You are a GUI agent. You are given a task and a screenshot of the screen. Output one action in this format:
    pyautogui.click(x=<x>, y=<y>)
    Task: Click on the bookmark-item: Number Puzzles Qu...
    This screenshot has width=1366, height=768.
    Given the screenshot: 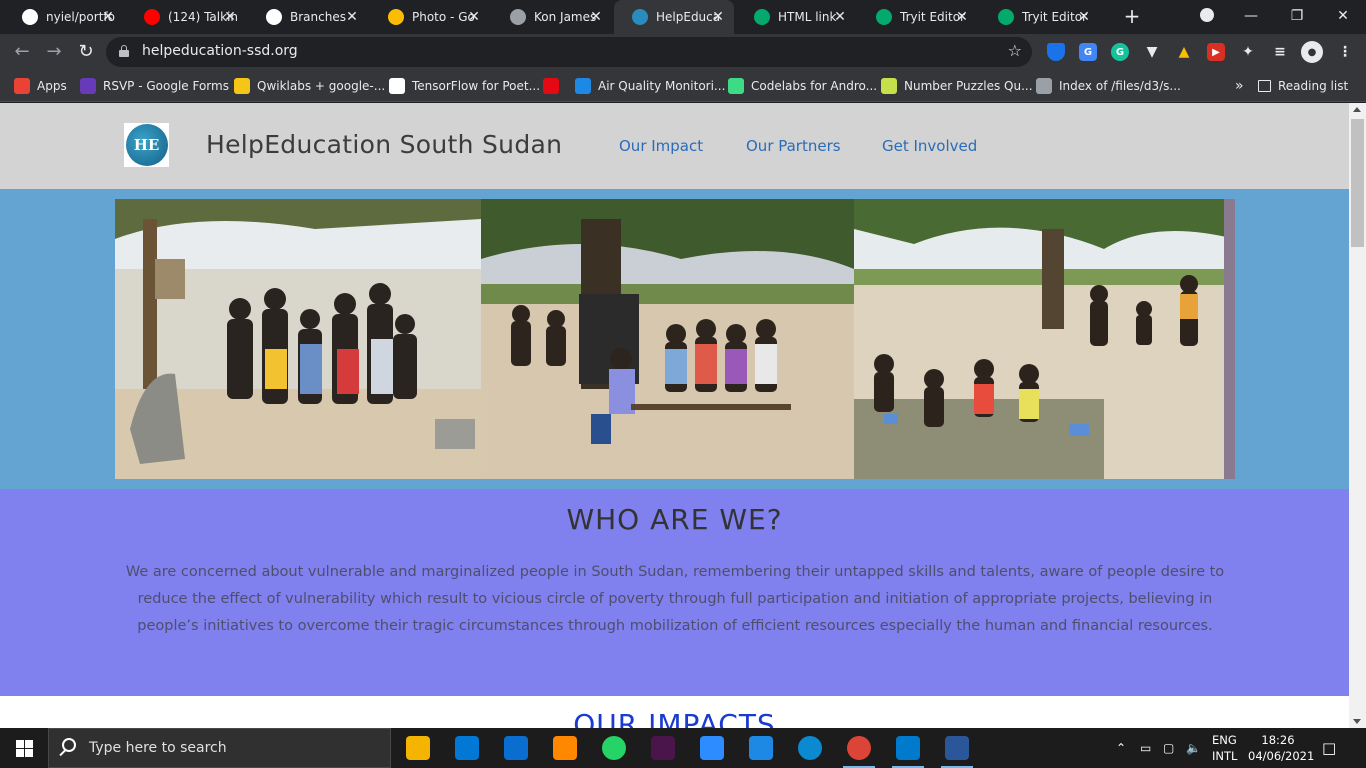 What is the action you would take?
    pyautogui.click(x=957, y=86)
    